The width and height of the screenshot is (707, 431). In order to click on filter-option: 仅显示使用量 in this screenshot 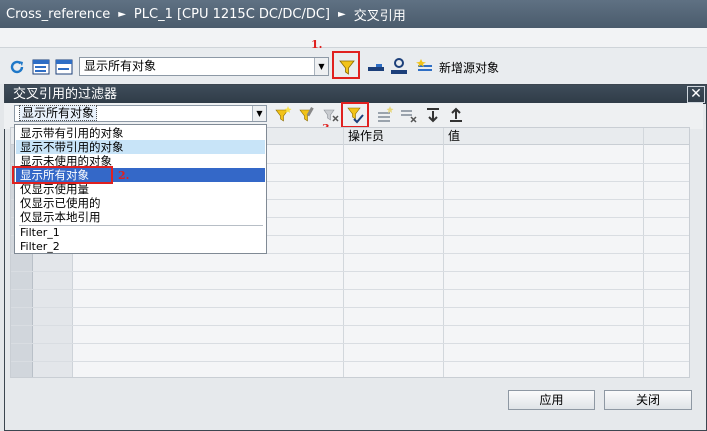, I will do `click(140, 189)`.